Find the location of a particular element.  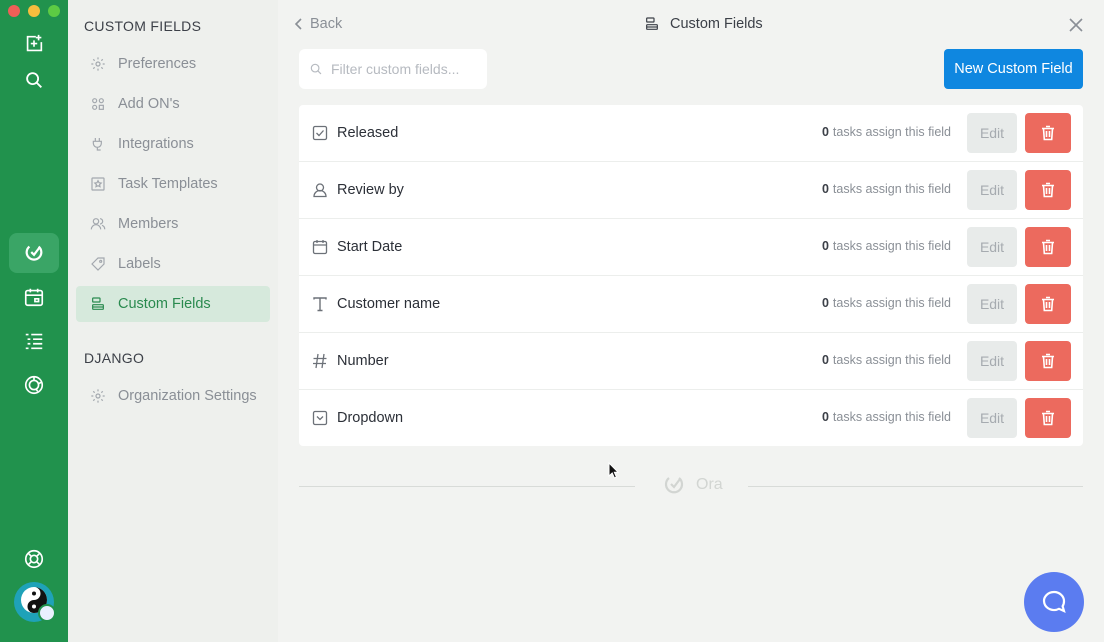

filter-field is located at coordinates (393, 69).